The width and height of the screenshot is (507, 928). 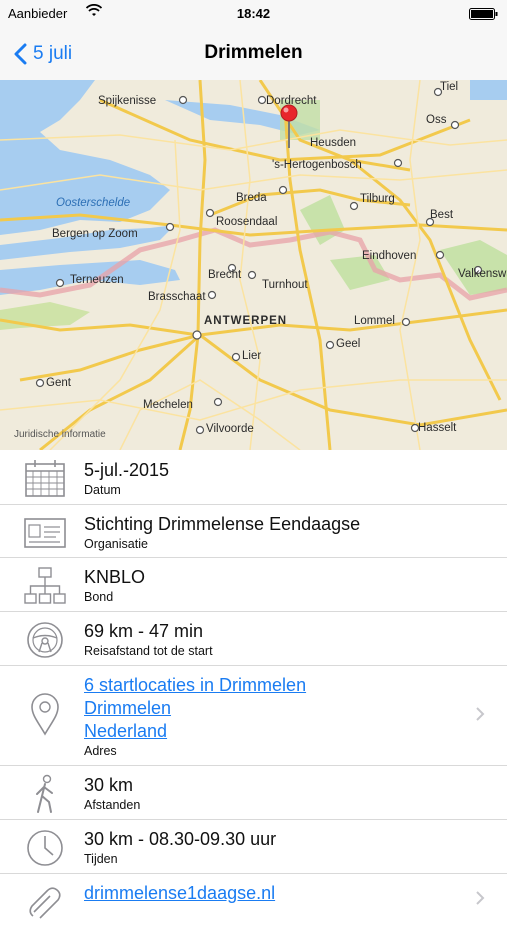 What do you see at coordinates (285, 285) in the screenshot?
I see `map-label-turnhout: Turnhout` at bounding box center [285, 285].